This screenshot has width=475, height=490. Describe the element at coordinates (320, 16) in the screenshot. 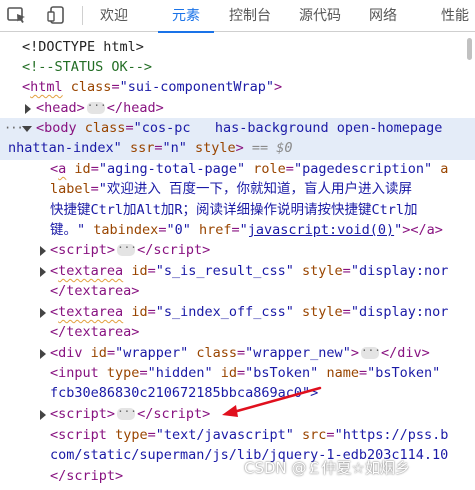

I see `tab-sources: 源代码` at that location.